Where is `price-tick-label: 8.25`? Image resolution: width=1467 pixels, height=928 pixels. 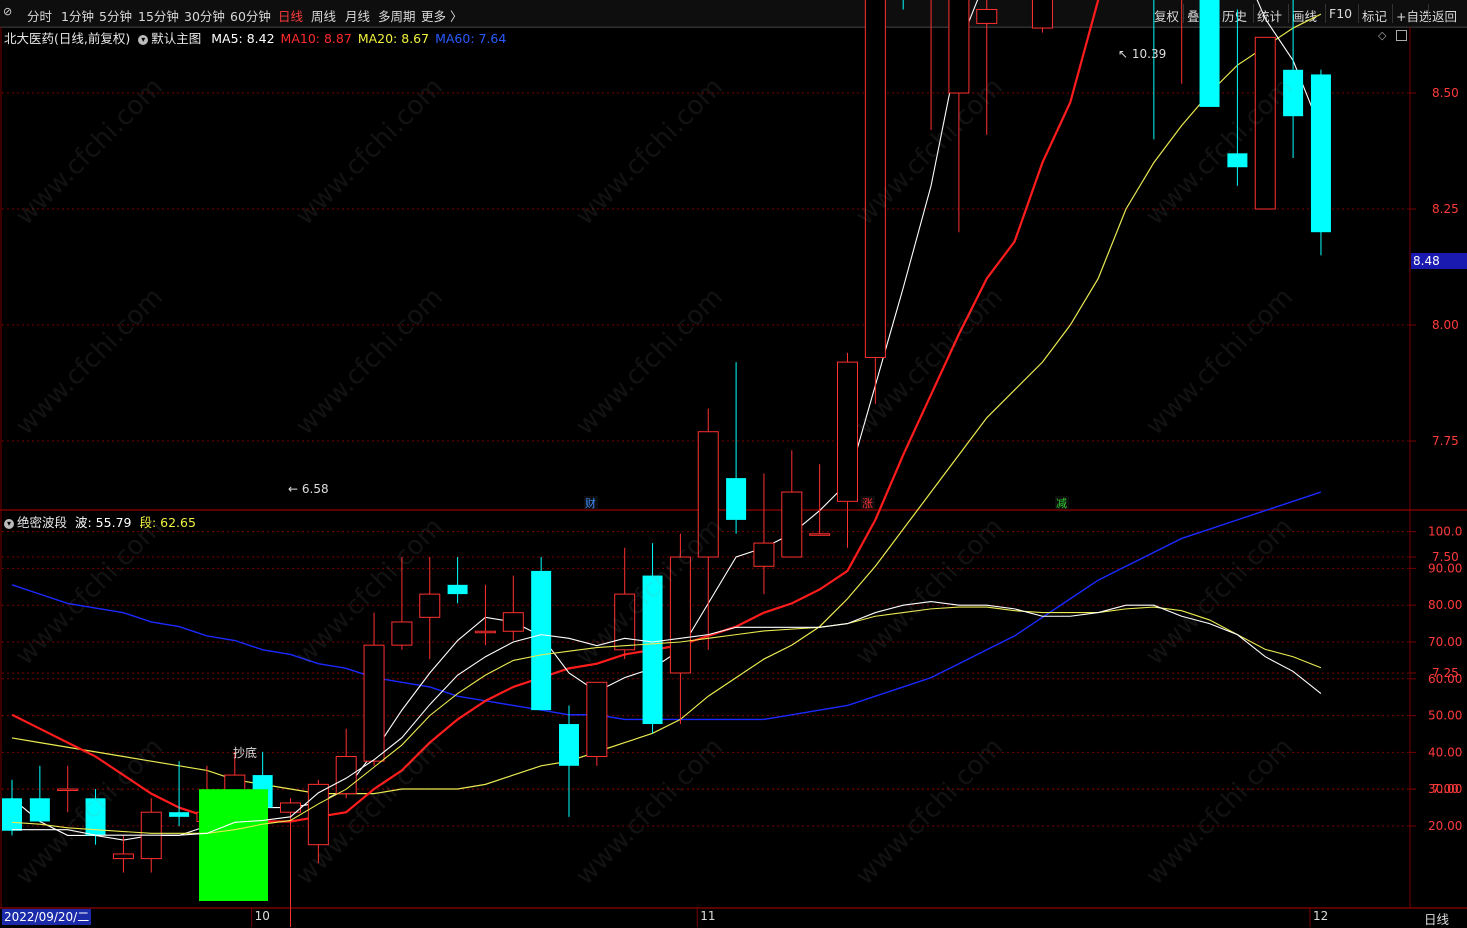
price-tick-label: 8.25 is located at coordinates (1445, 209).